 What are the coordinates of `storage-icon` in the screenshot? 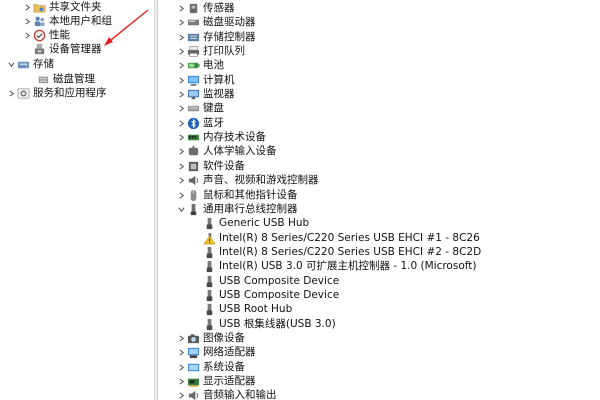 It's located at (23, 64).